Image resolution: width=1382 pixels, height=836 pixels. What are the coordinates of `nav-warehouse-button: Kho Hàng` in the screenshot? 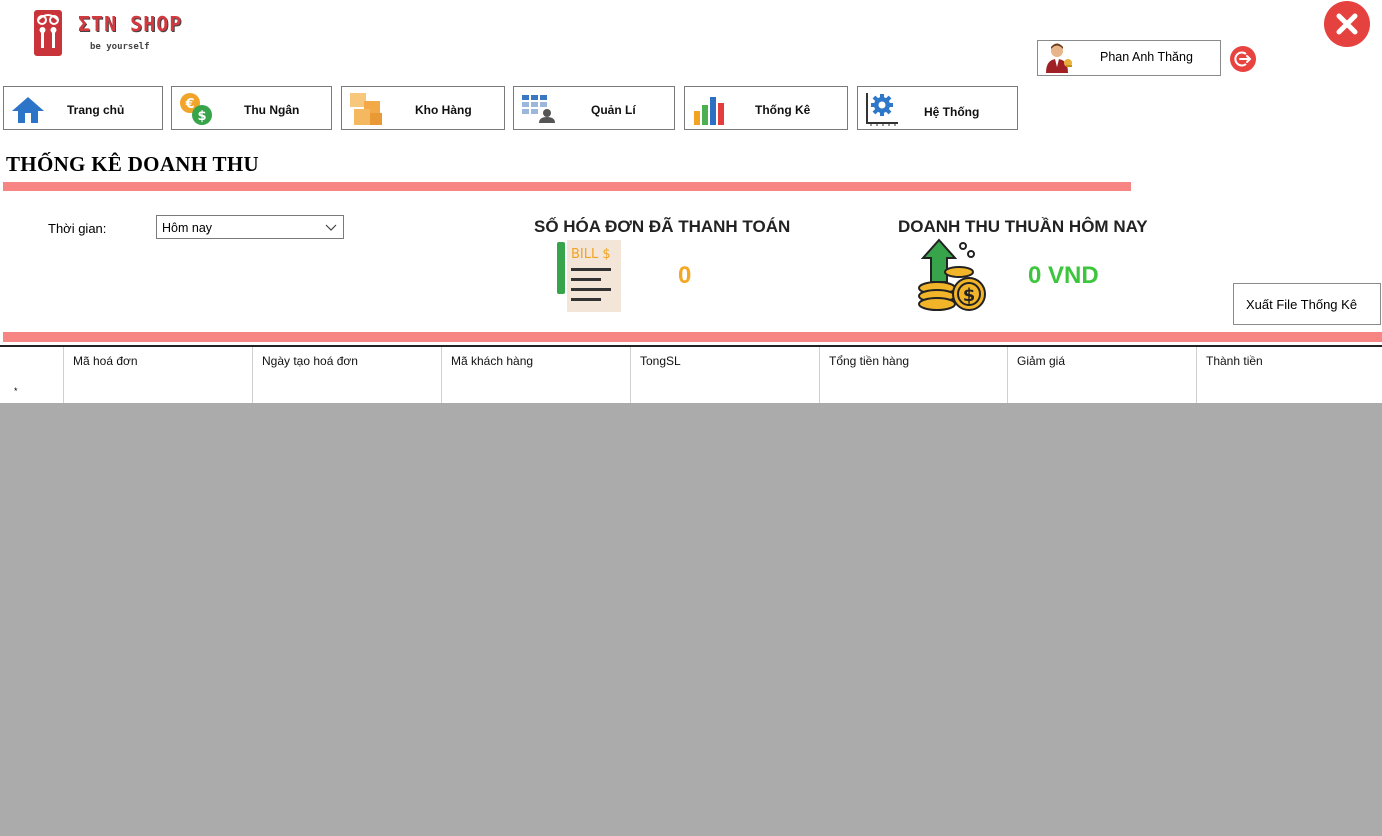 It's located at (423, 108).